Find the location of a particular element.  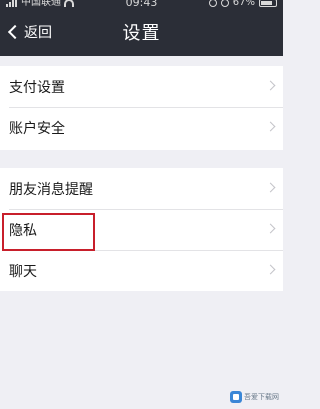

page-title: 设置 is located at coordinates (141, 33).